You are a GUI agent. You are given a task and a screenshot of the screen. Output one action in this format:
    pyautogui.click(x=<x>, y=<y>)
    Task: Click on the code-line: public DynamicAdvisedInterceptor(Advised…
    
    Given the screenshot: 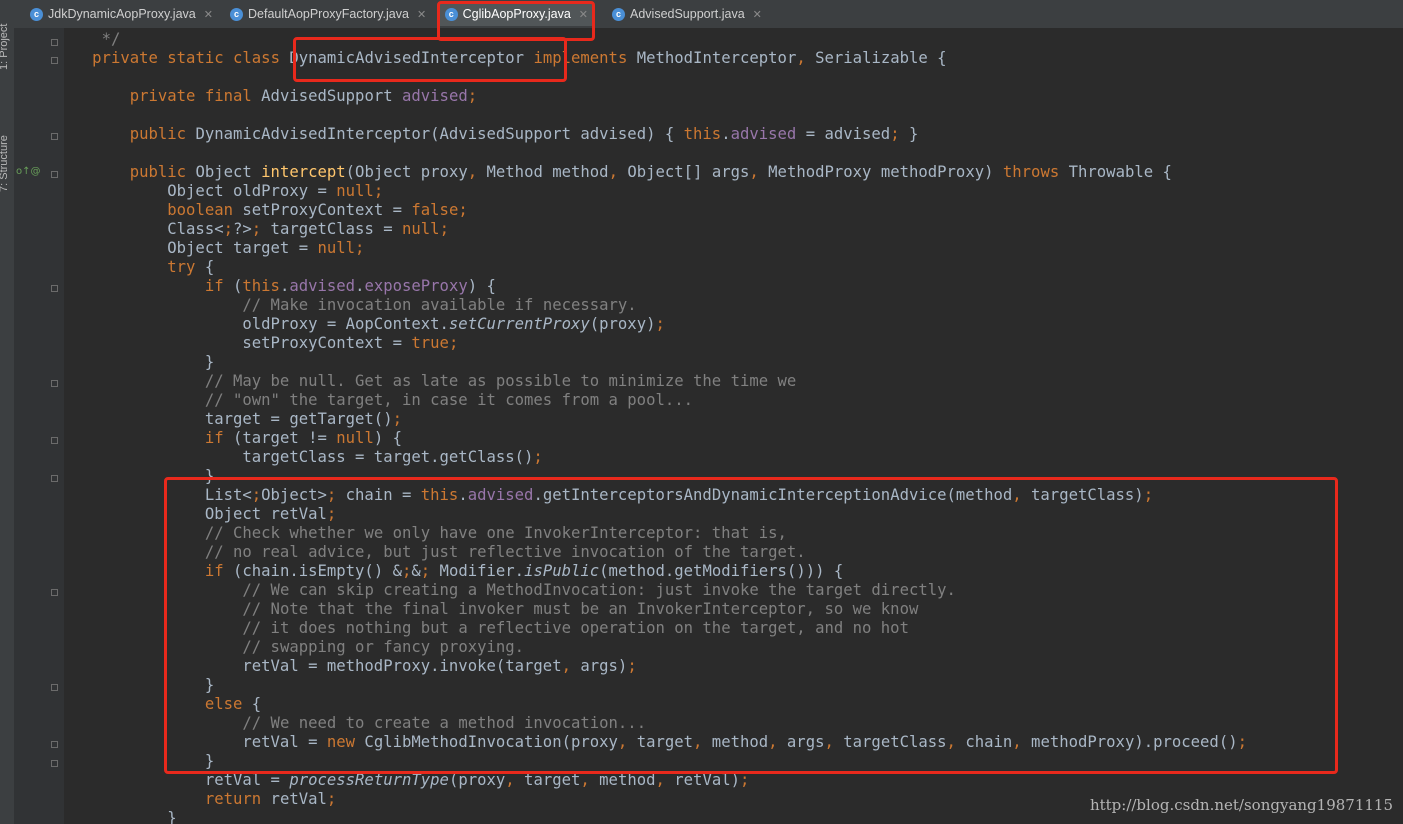 What is the action you would take?
    pyautogui.click(x=524, y=134)
    